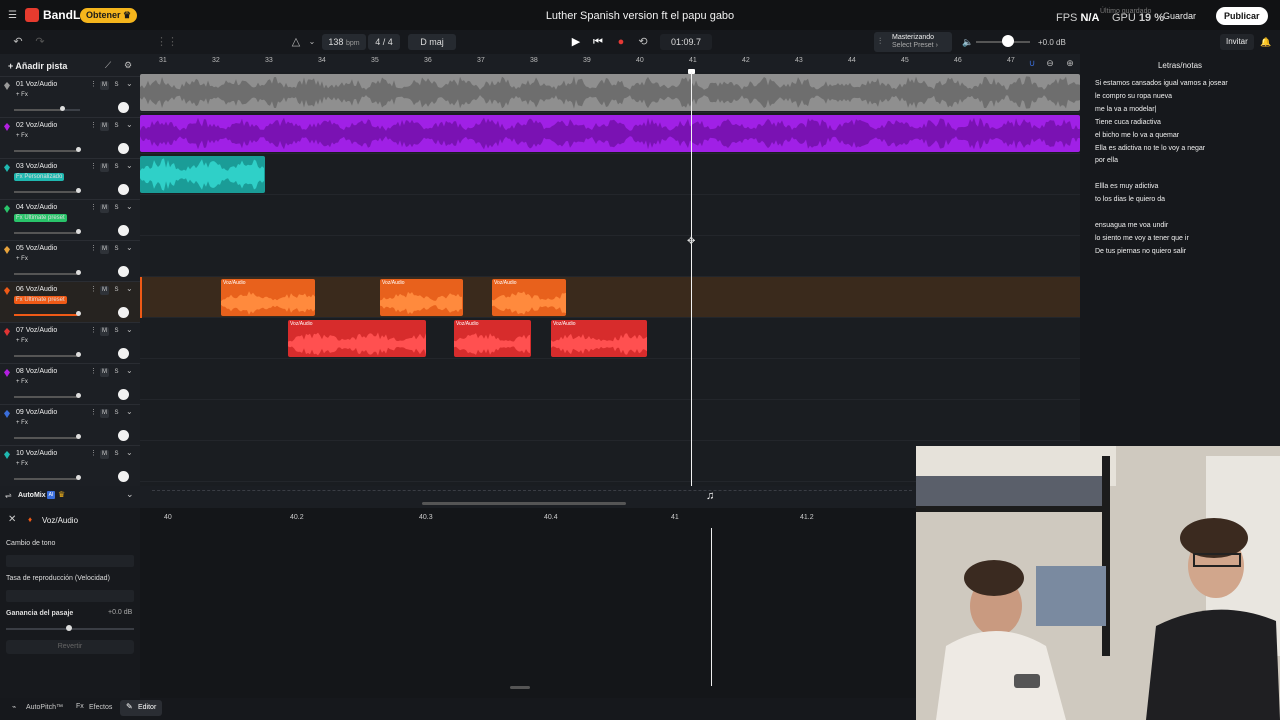 This screenshot has height=720, width=1280. Describe the element at coordinates (621, 42) in the screenshot. I see `record-icon: ●` at that location.